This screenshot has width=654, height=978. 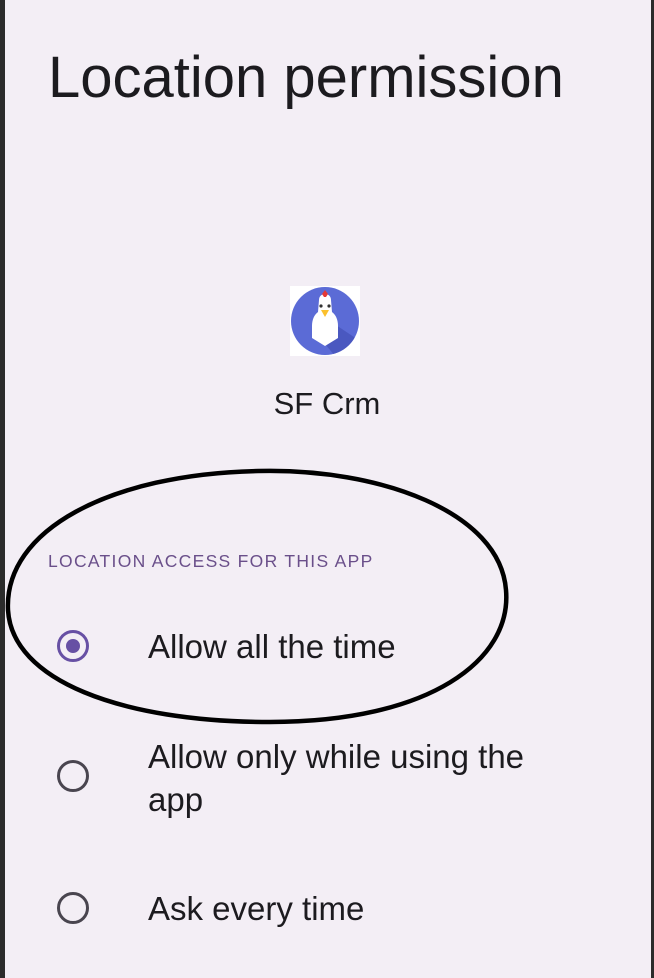 What do you see at coordinates (306, 77) in the screenshot?
I see `page-title: Location permission` at bounding box center [306, 77].